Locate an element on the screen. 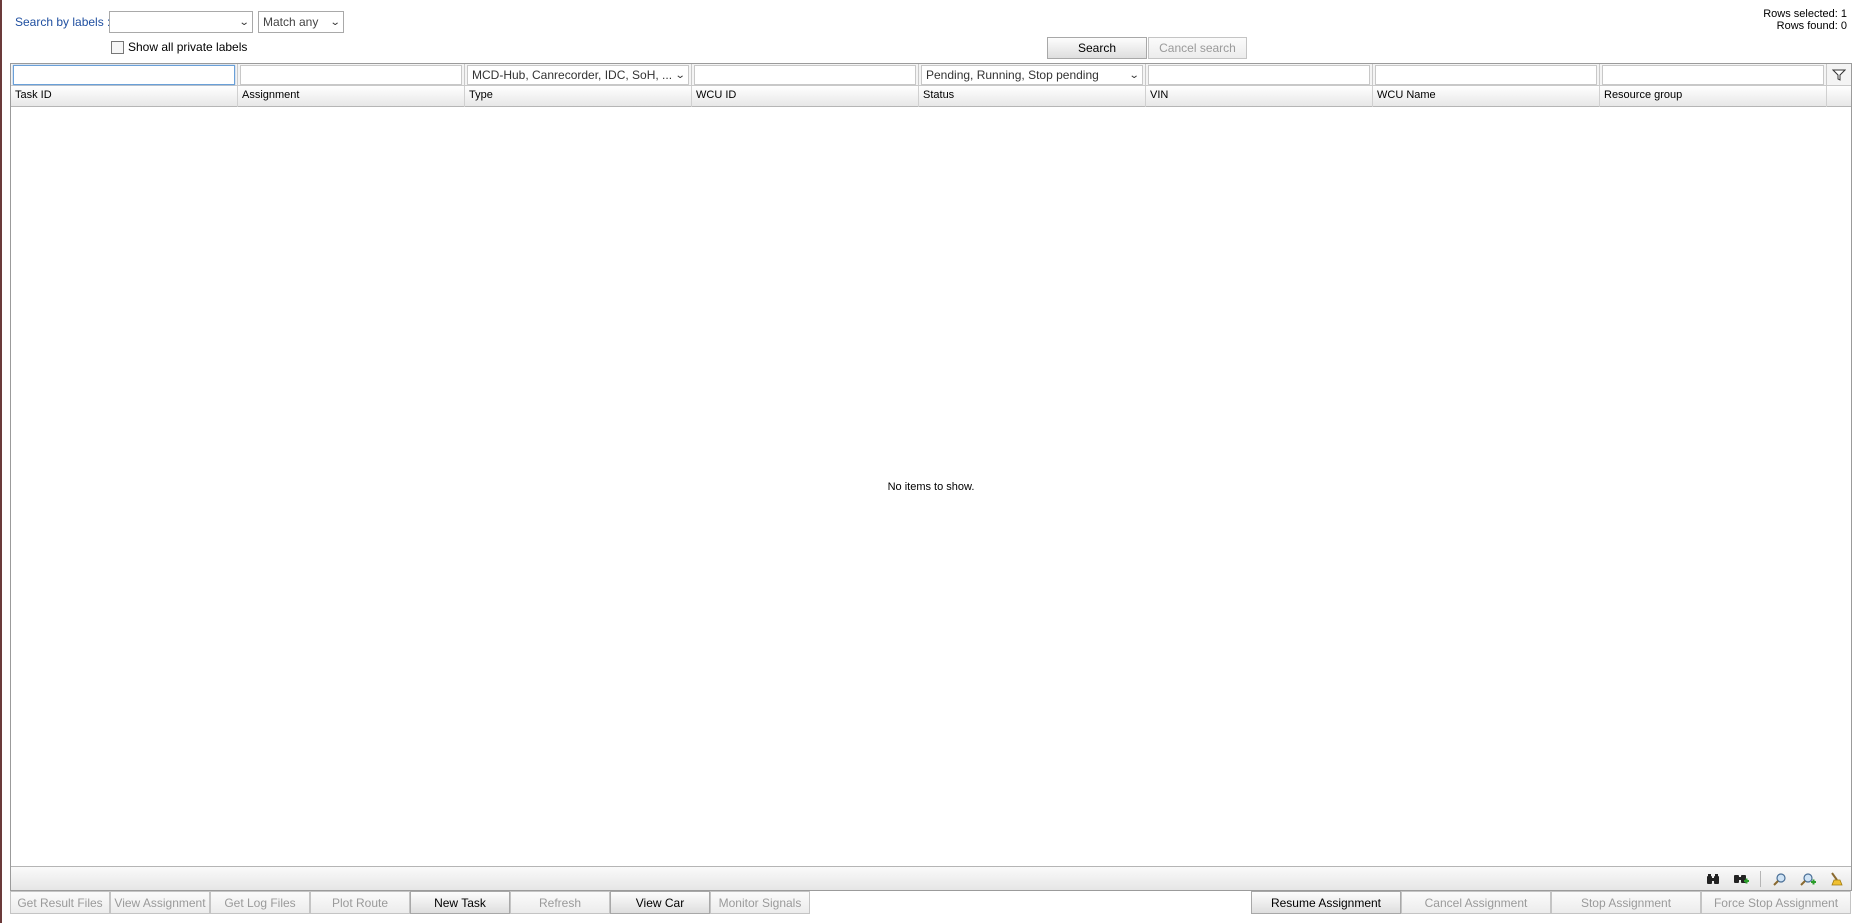  filter-status-select: Pending, Running, Stop pending ⌄ is located at coordinates (1032, 75).